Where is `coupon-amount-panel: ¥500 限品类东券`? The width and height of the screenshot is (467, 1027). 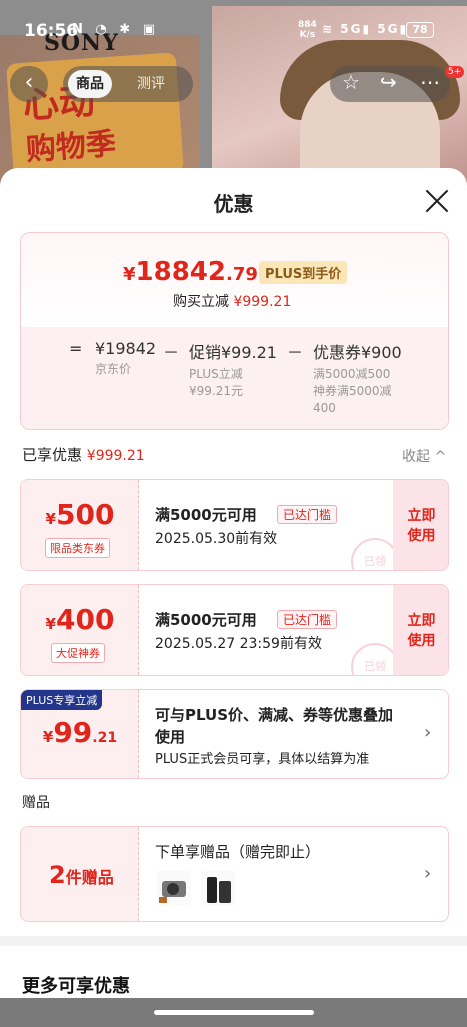
coupon-amount-panel: ¥500 限品类东券 is located at coordinates (80, 525).